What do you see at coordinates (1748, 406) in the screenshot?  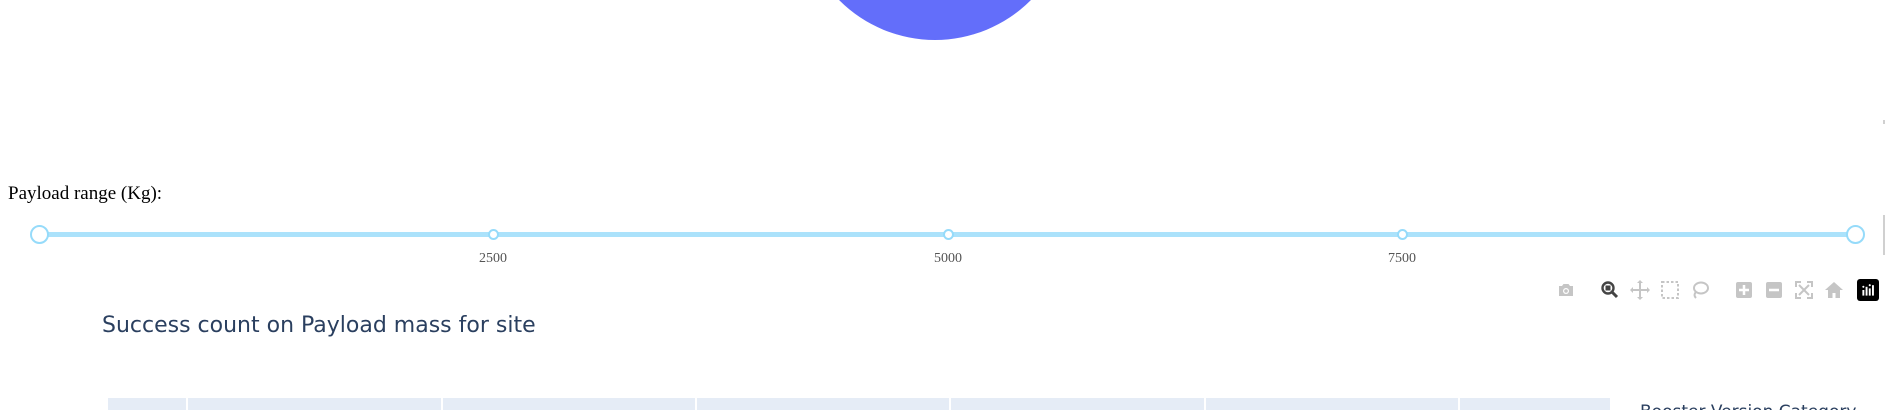 I see `legend-title: Booster Version Category` at bounding box center [1748, 406].